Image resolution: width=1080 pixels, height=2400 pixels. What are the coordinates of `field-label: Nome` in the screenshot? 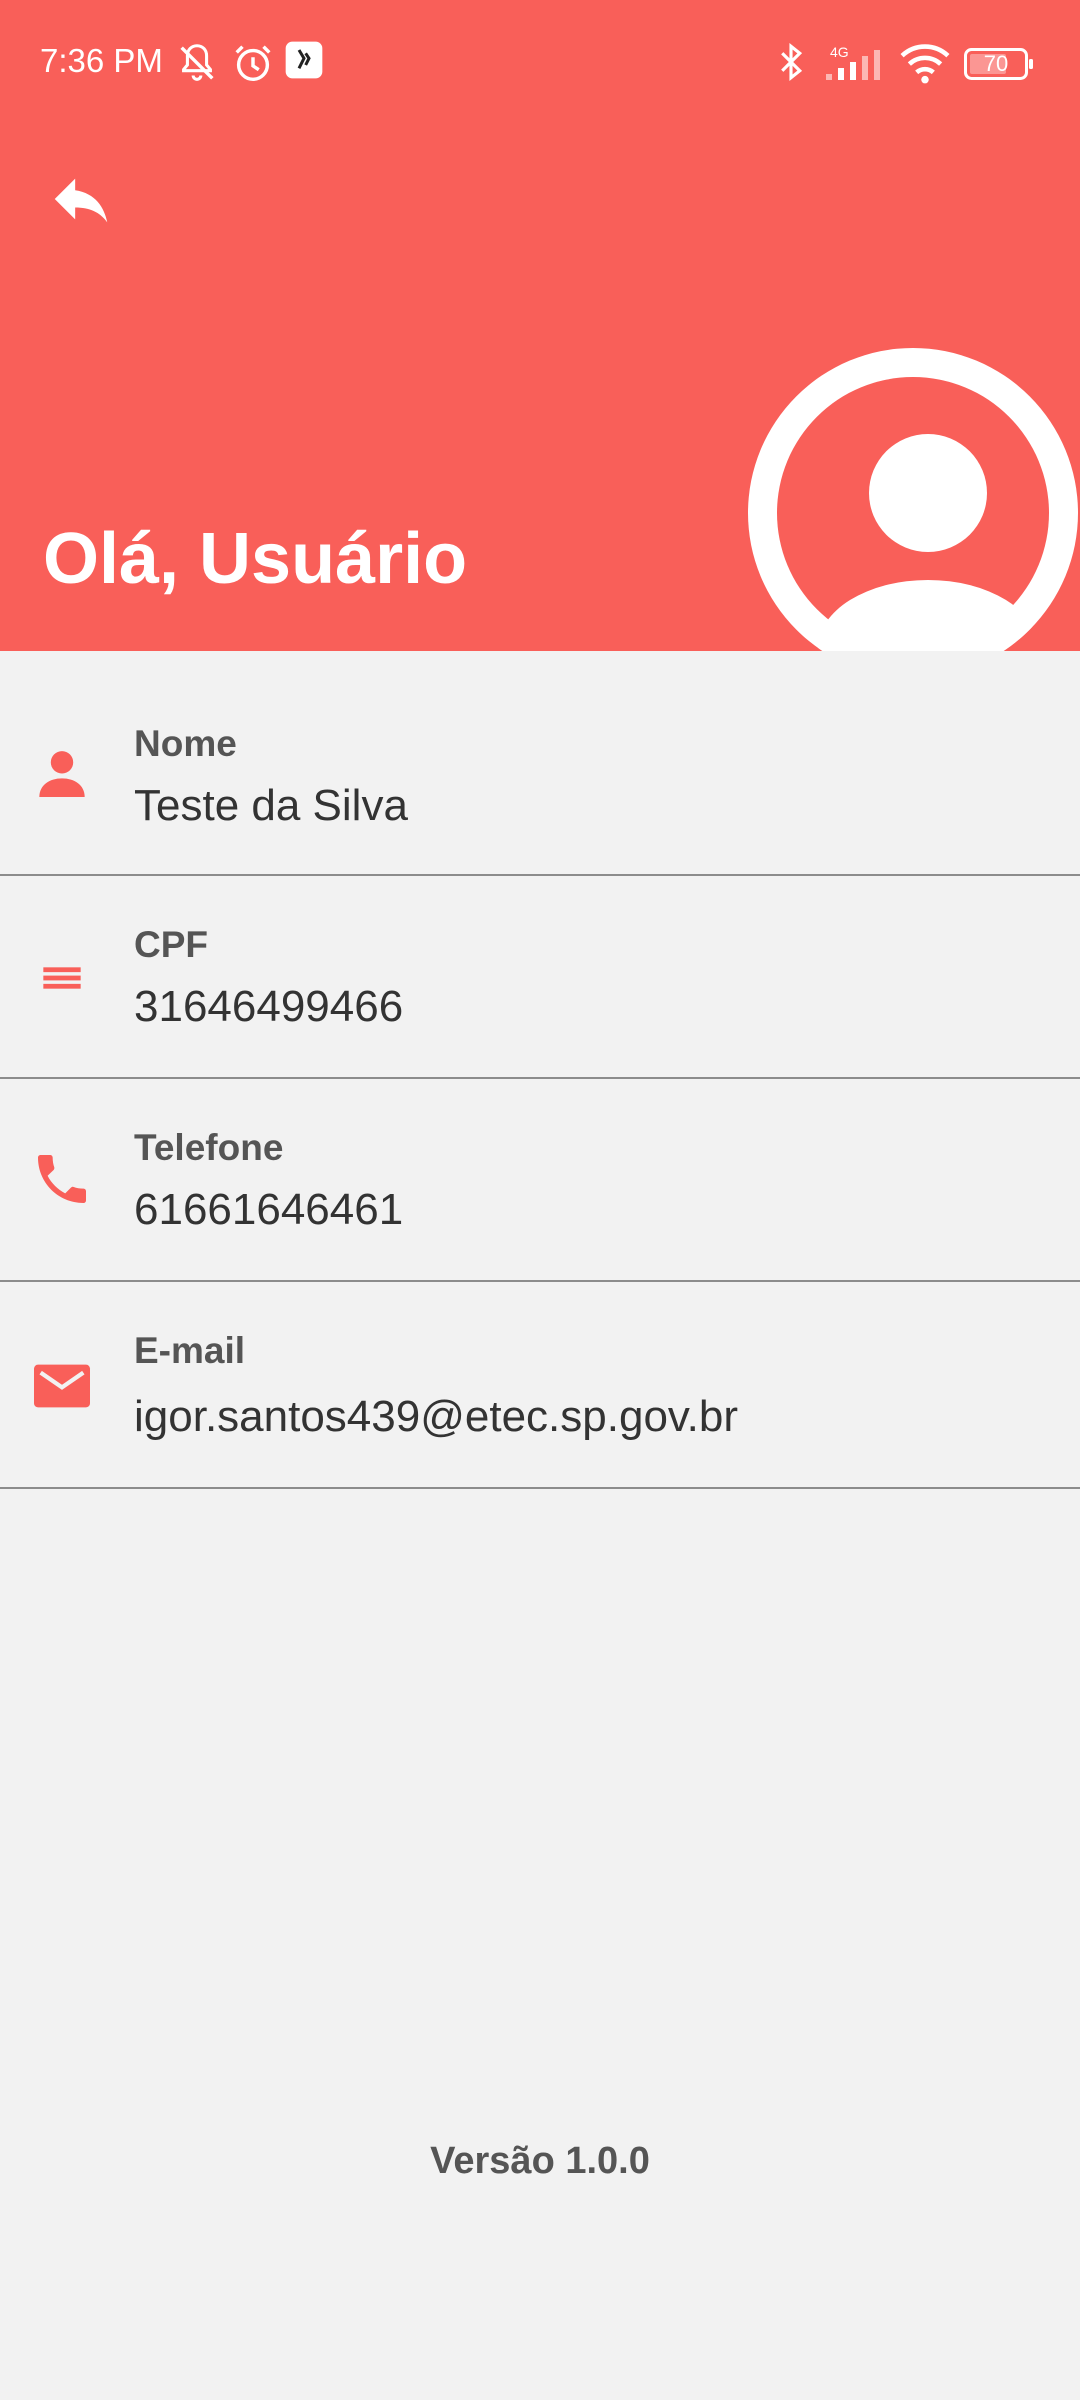 It's located at (185, 743).